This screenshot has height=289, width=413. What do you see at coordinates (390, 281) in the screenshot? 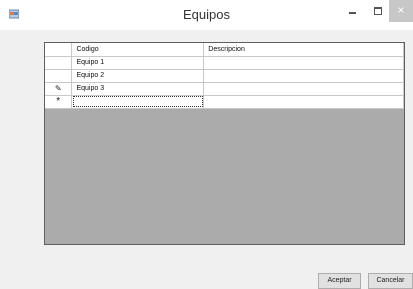
I see `cancel-button: Cancelar` at bounding box center [390, 281].